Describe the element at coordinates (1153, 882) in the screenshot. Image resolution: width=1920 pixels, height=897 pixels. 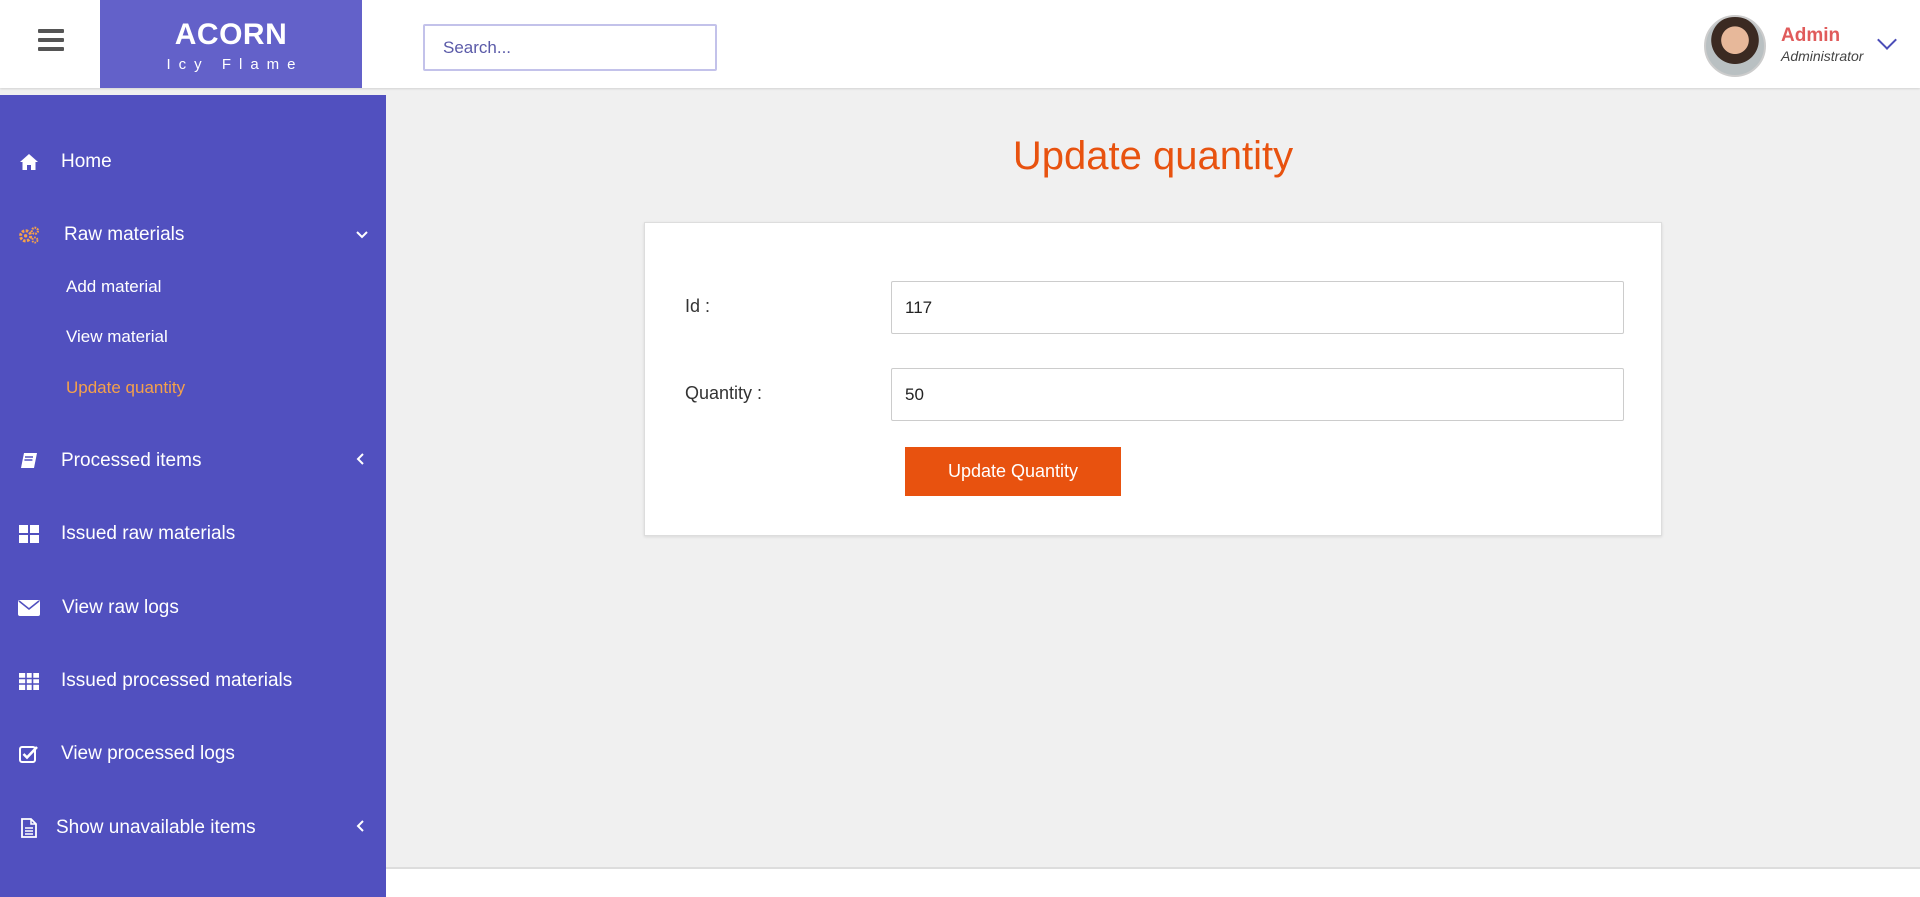
I see `footer` at that location.